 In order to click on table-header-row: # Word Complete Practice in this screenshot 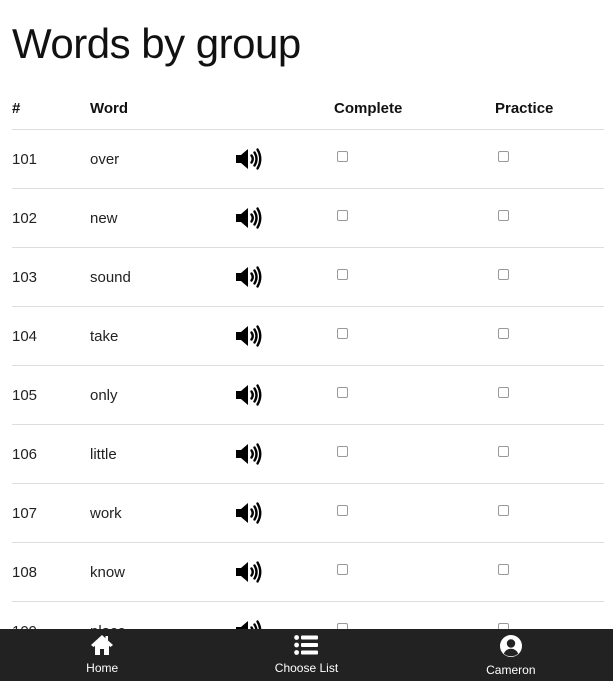, I will do `click(308, 109)`.